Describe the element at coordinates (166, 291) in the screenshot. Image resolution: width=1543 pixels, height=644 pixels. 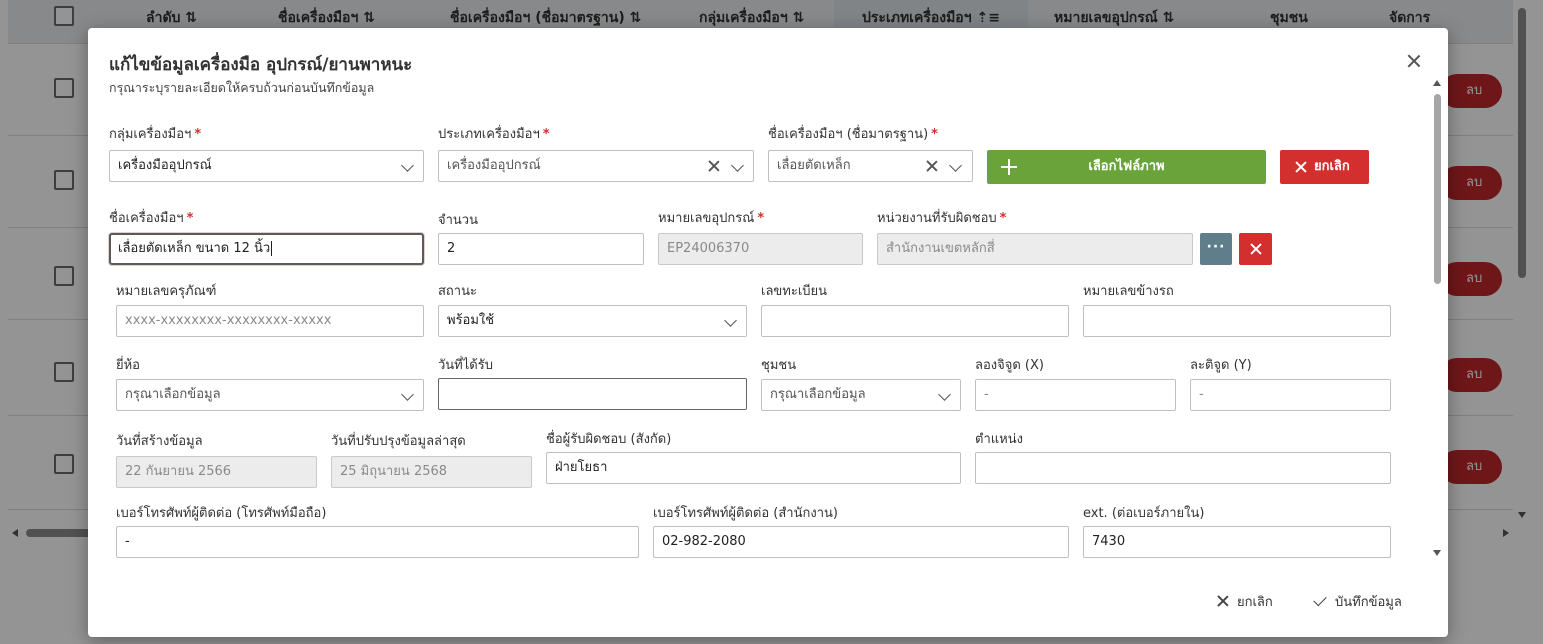
I see `asset-no-label: หมายเลขครุภัณฑ์` at that location.